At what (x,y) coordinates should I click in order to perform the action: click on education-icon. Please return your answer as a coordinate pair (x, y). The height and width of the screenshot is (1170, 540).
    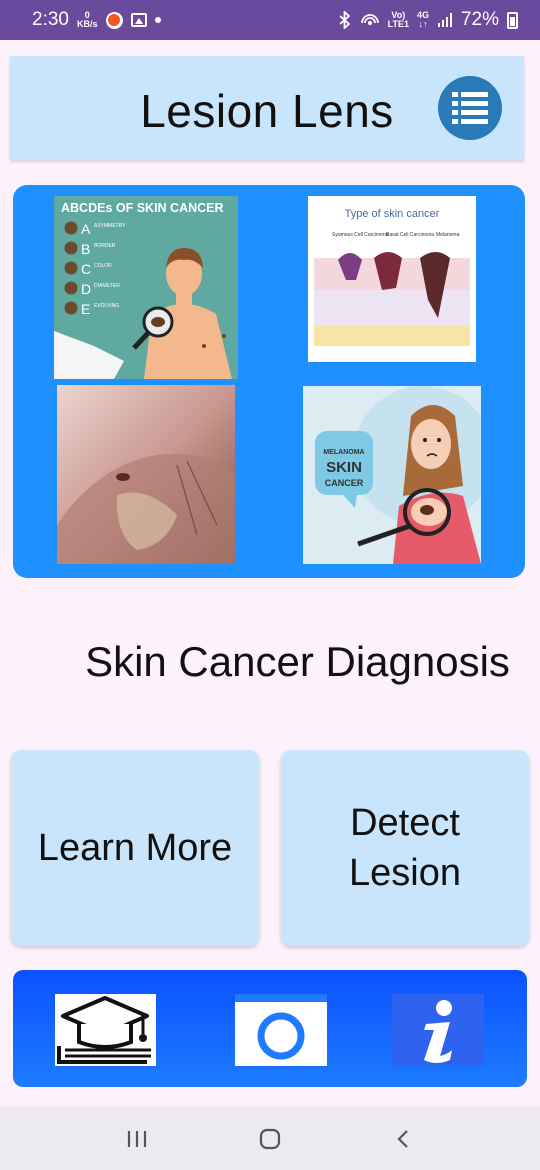
    Looking at the image, I should click on (105, 1030).